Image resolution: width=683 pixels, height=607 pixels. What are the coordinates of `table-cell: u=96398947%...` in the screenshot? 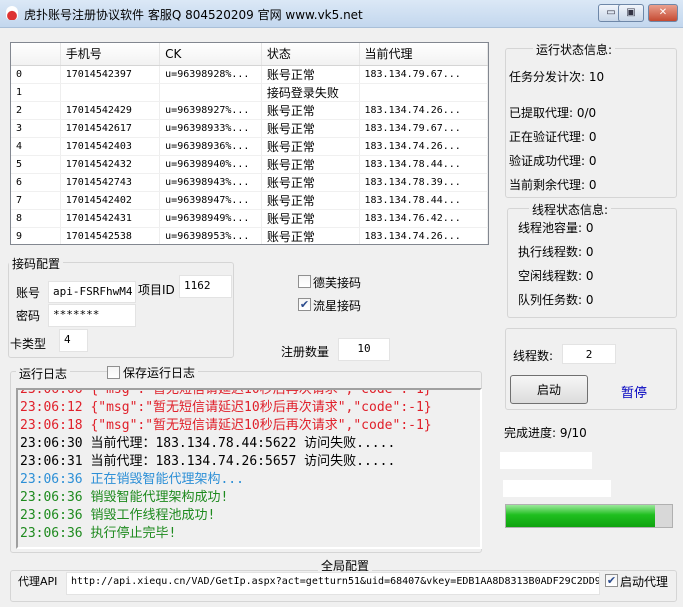 It's located at (210, 200).